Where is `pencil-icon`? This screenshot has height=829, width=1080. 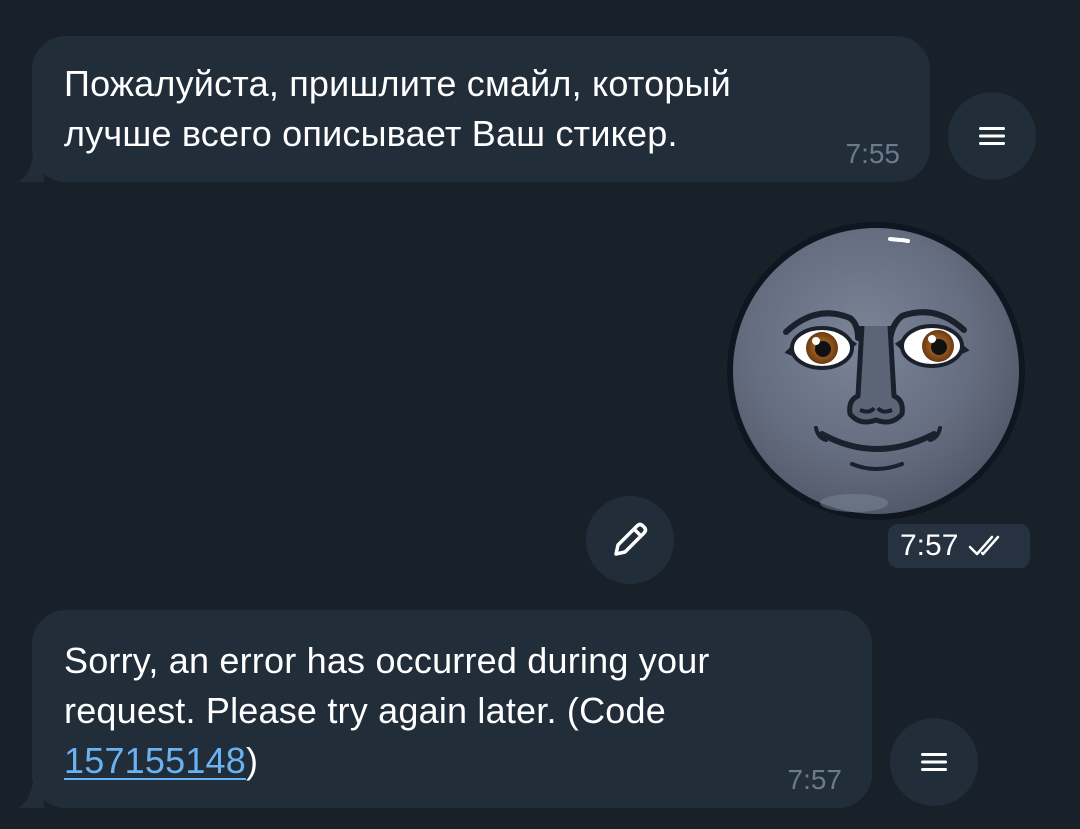
pencil-icon is located at coordinates (631, 539).